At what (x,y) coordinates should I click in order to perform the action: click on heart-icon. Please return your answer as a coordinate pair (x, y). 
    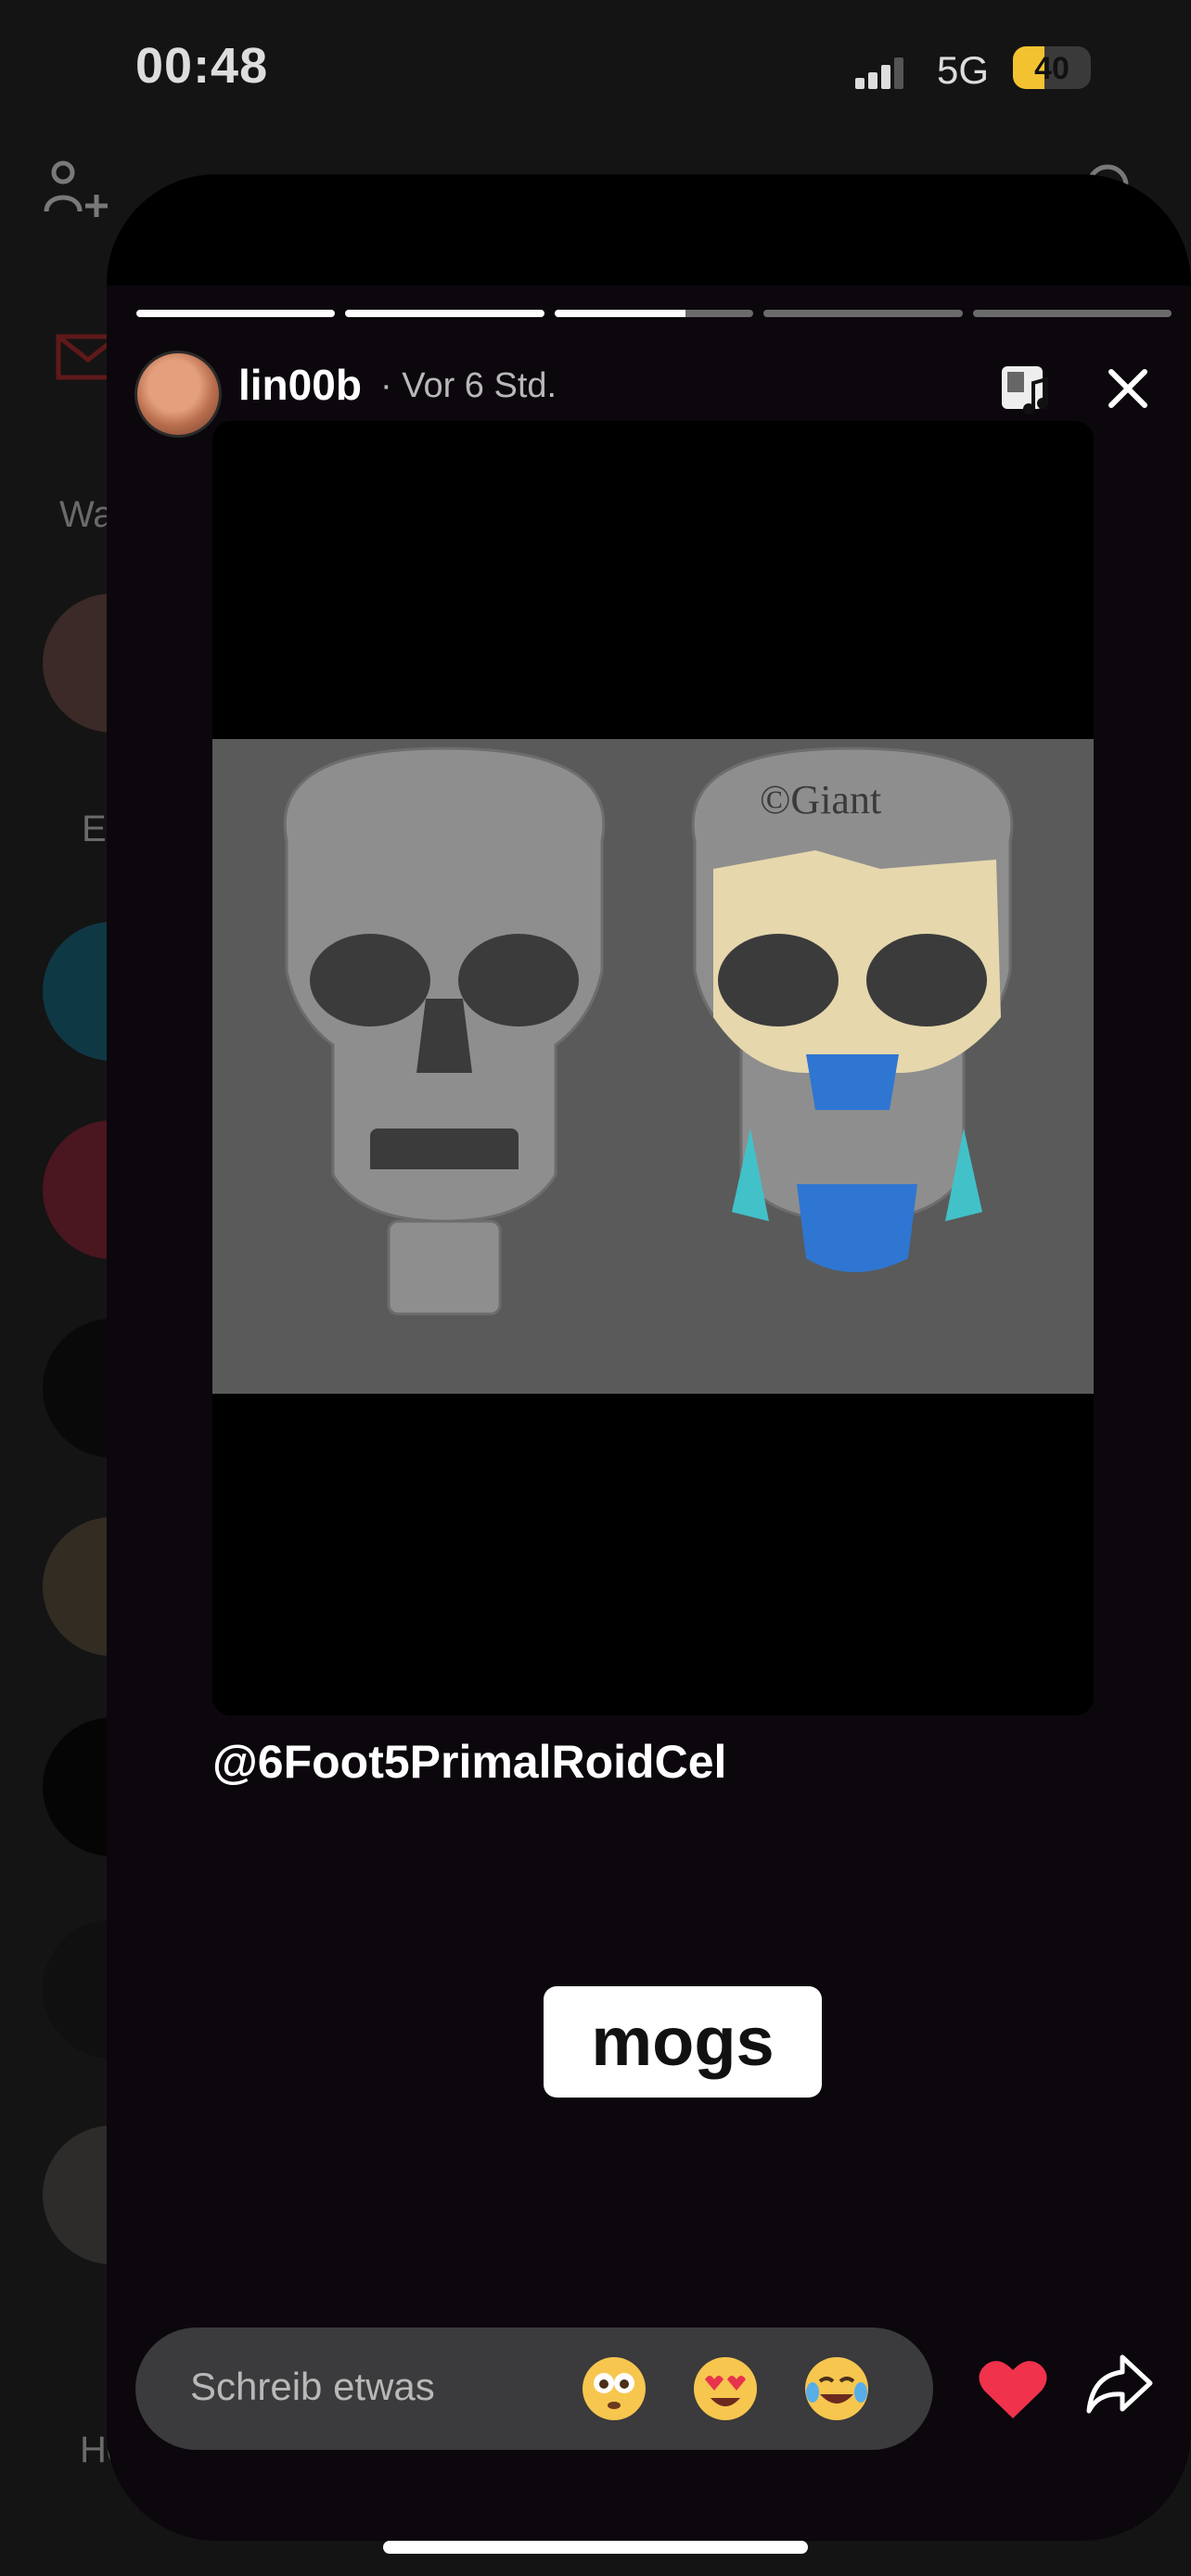
    Looking at the image, I should click on (1013, 2390).